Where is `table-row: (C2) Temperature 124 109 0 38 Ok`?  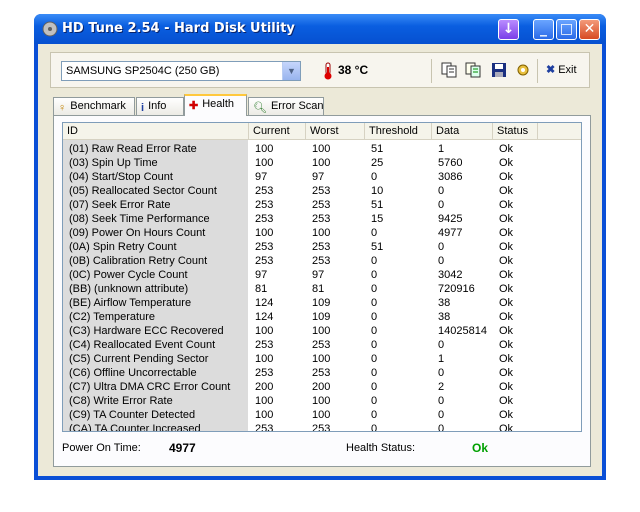
table-row: (C2) Temperature 124 109 0 38 Ok is located at coordinates (322, 317).